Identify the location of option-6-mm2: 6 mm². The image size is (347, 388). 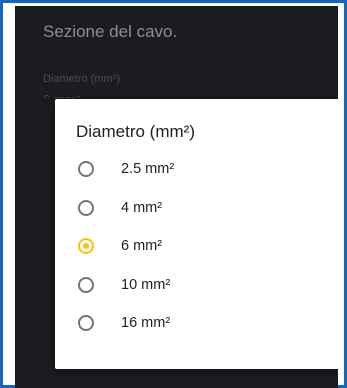
(196, 246).